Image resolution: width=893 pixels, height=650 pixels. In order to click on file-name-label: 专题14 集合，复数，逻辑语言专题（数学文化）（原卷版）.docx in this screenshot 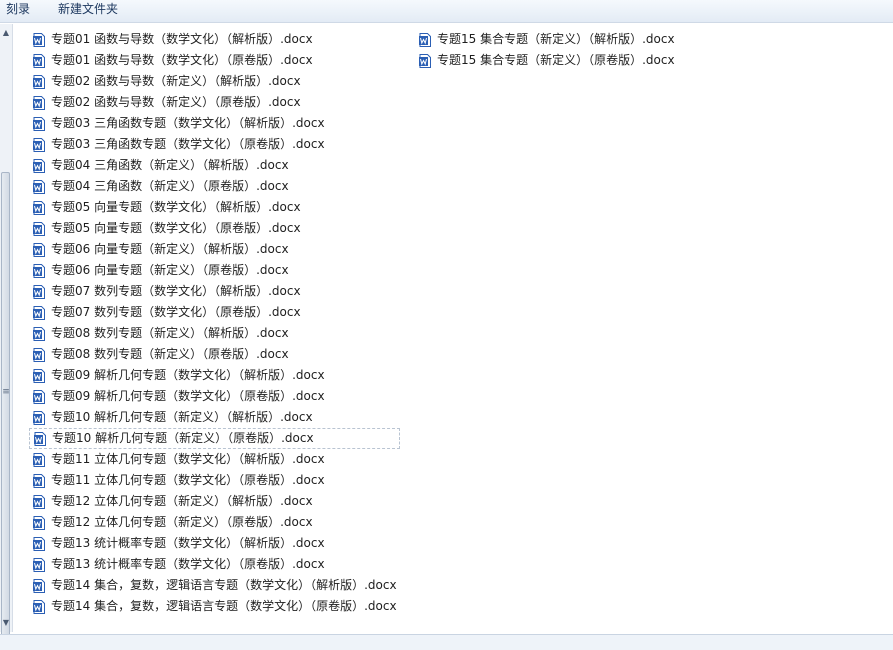, I will do `click(224, 606)`.